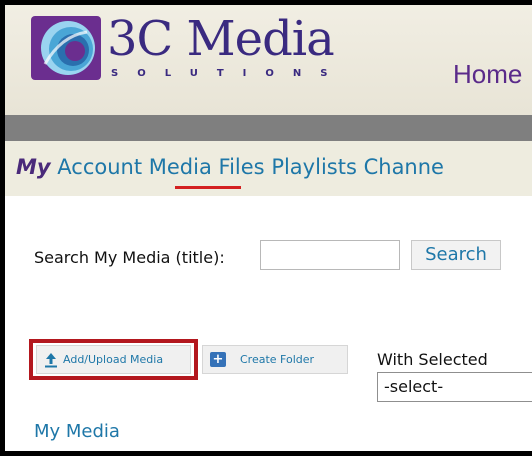 This screenshot has width=532, height=456. Describe the element at coordinates (277, 359) in the screenshot. I see `create-folder-label: Create Folder` at that location.